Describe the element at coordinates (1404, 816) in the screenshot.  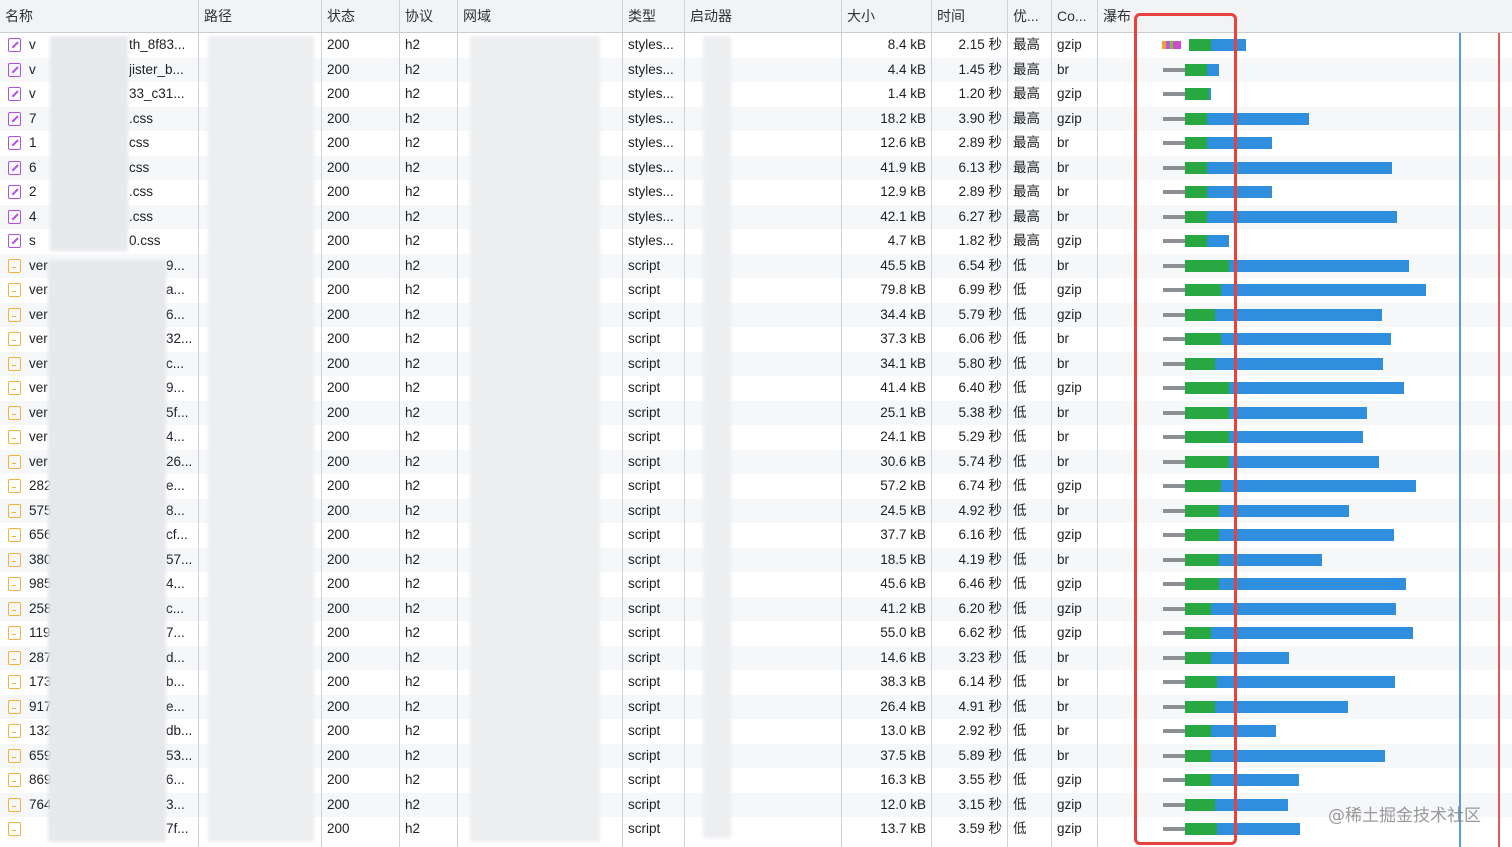
I see `watermark: @稀土掘金技术社区` at that location.